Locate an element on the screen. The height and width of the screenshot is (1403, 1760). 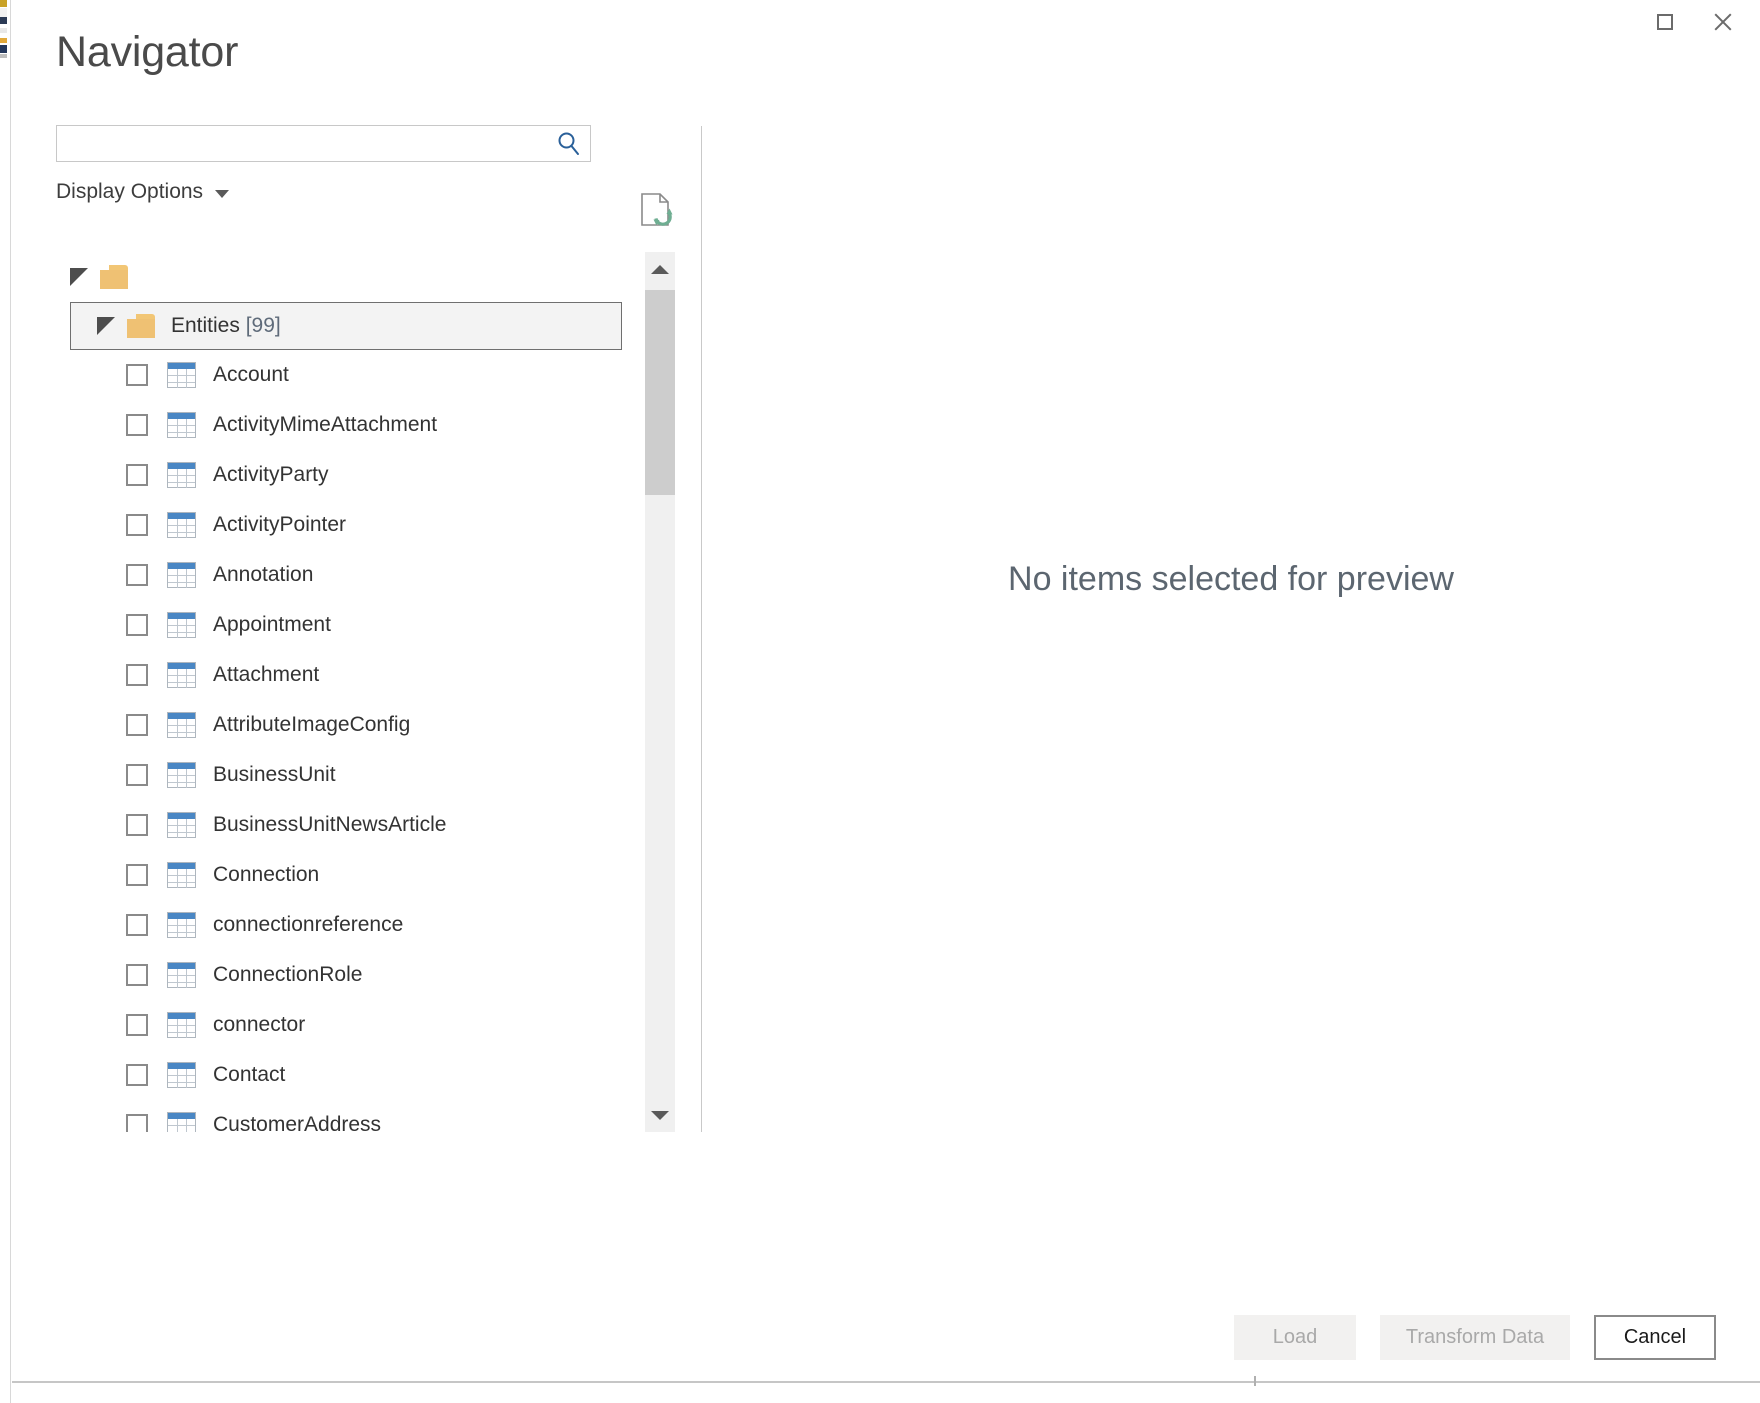
load-button: Load is located at coordinates (1295, 1337).